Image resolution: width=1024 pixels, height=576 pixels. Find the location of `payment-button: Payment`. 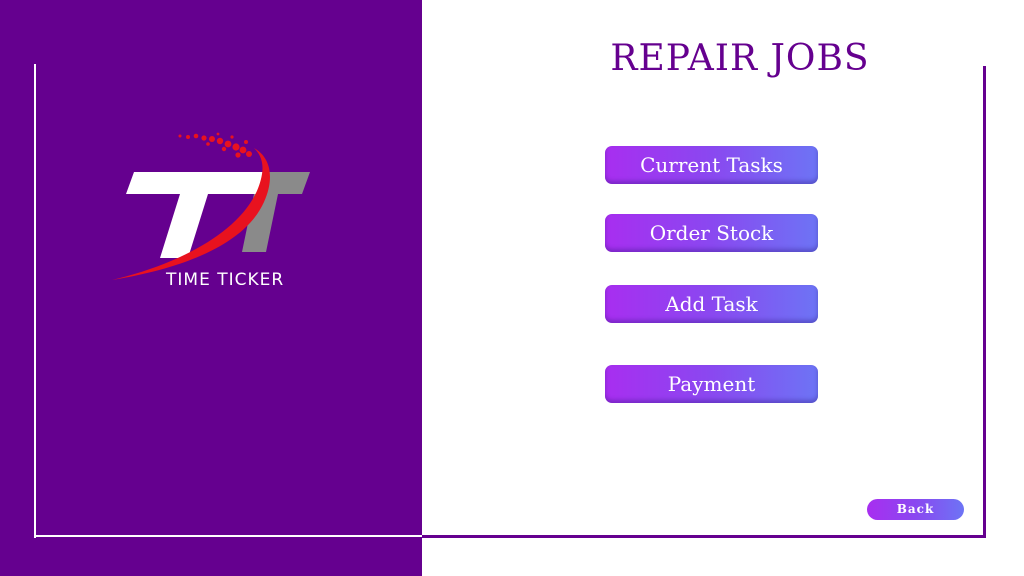

payment-button: Payment is located at coordinates (711, 384).